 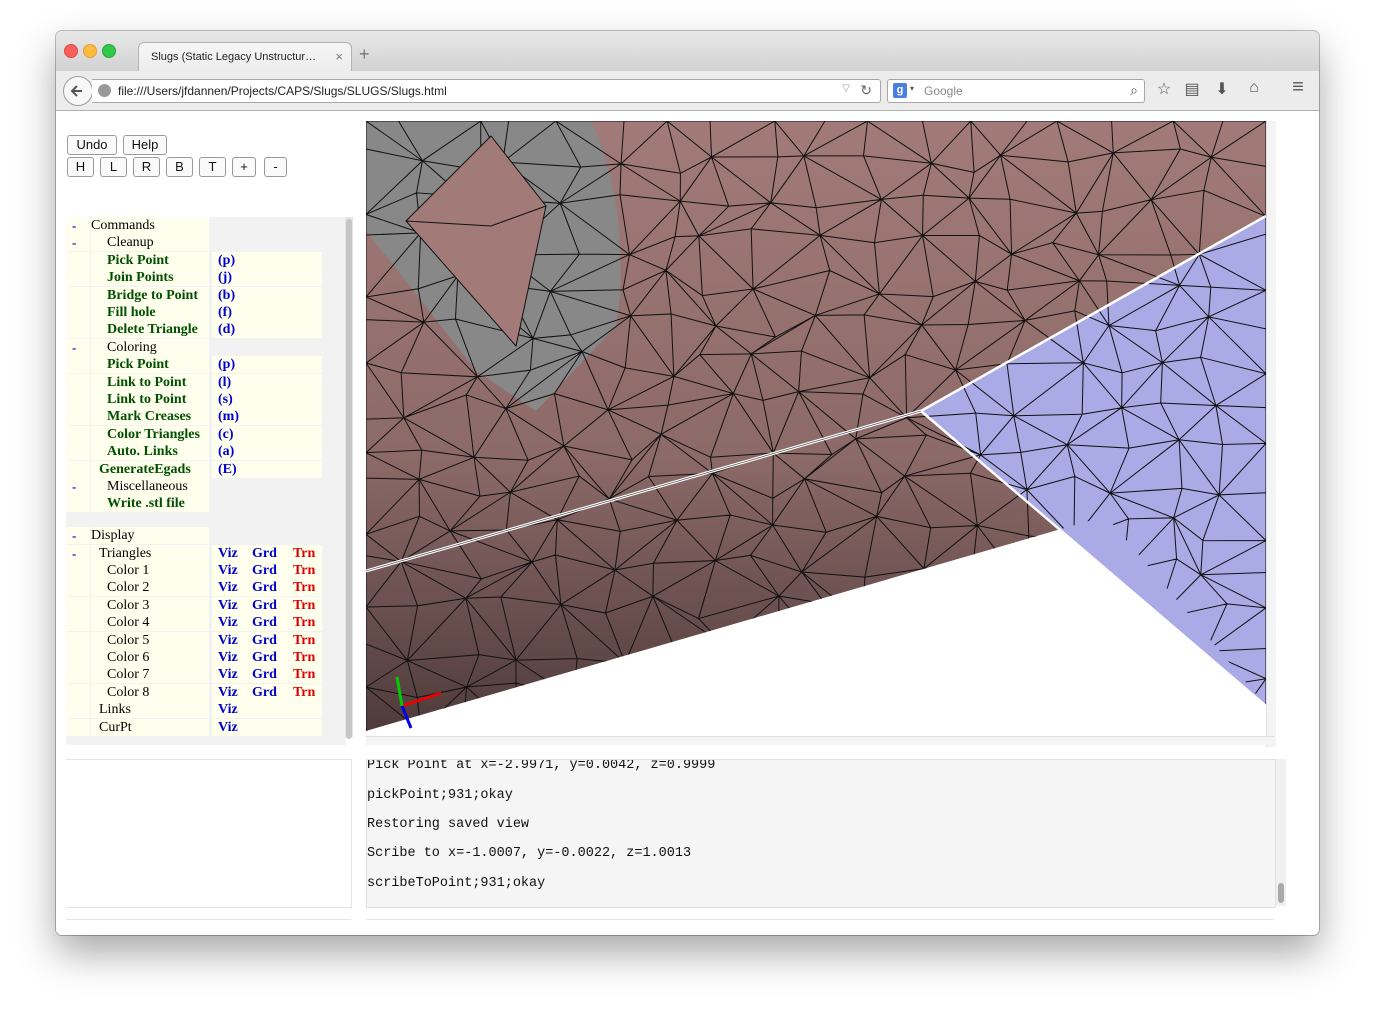 I want to click on tree-label: Fill hole, so click(x=150, y=312).